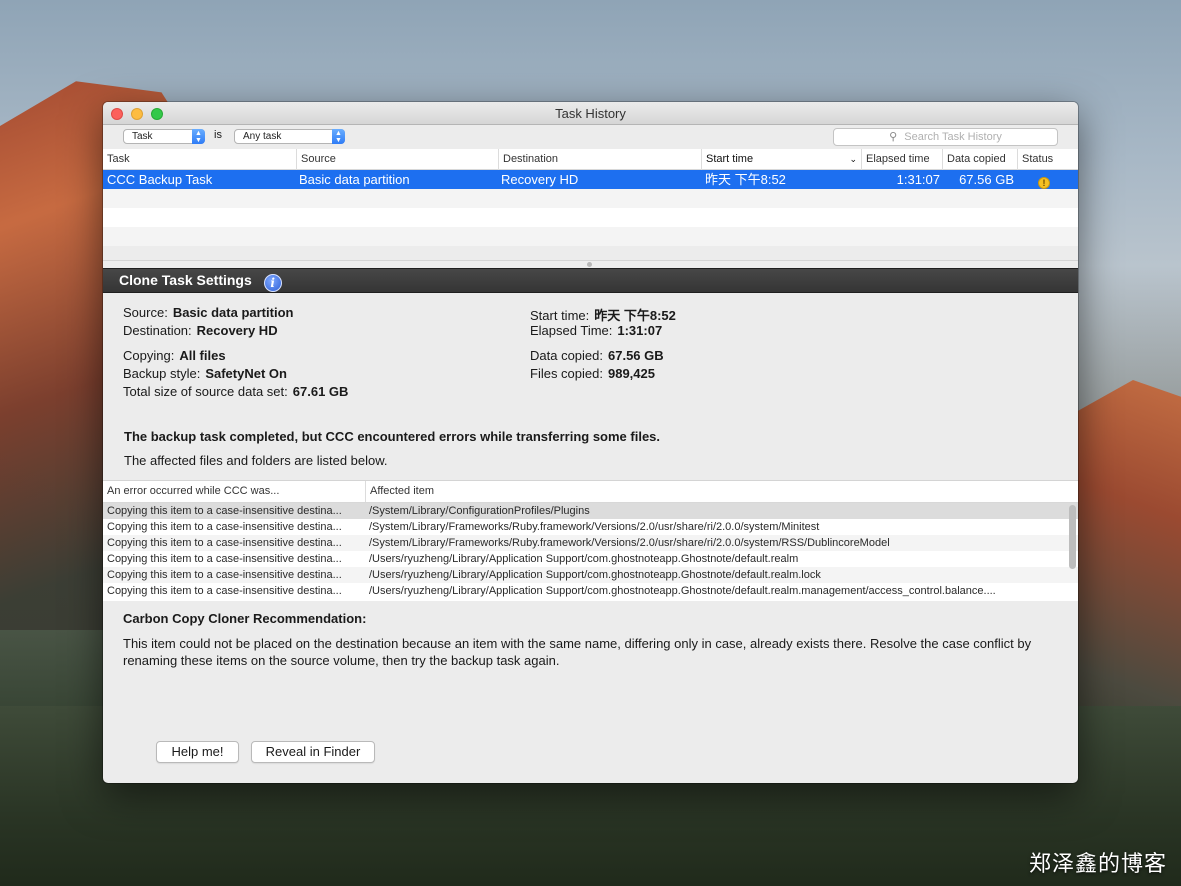 This screenshot has height=886, width=1181. I want to click on search-icon: ⚲, so click(893, 137).